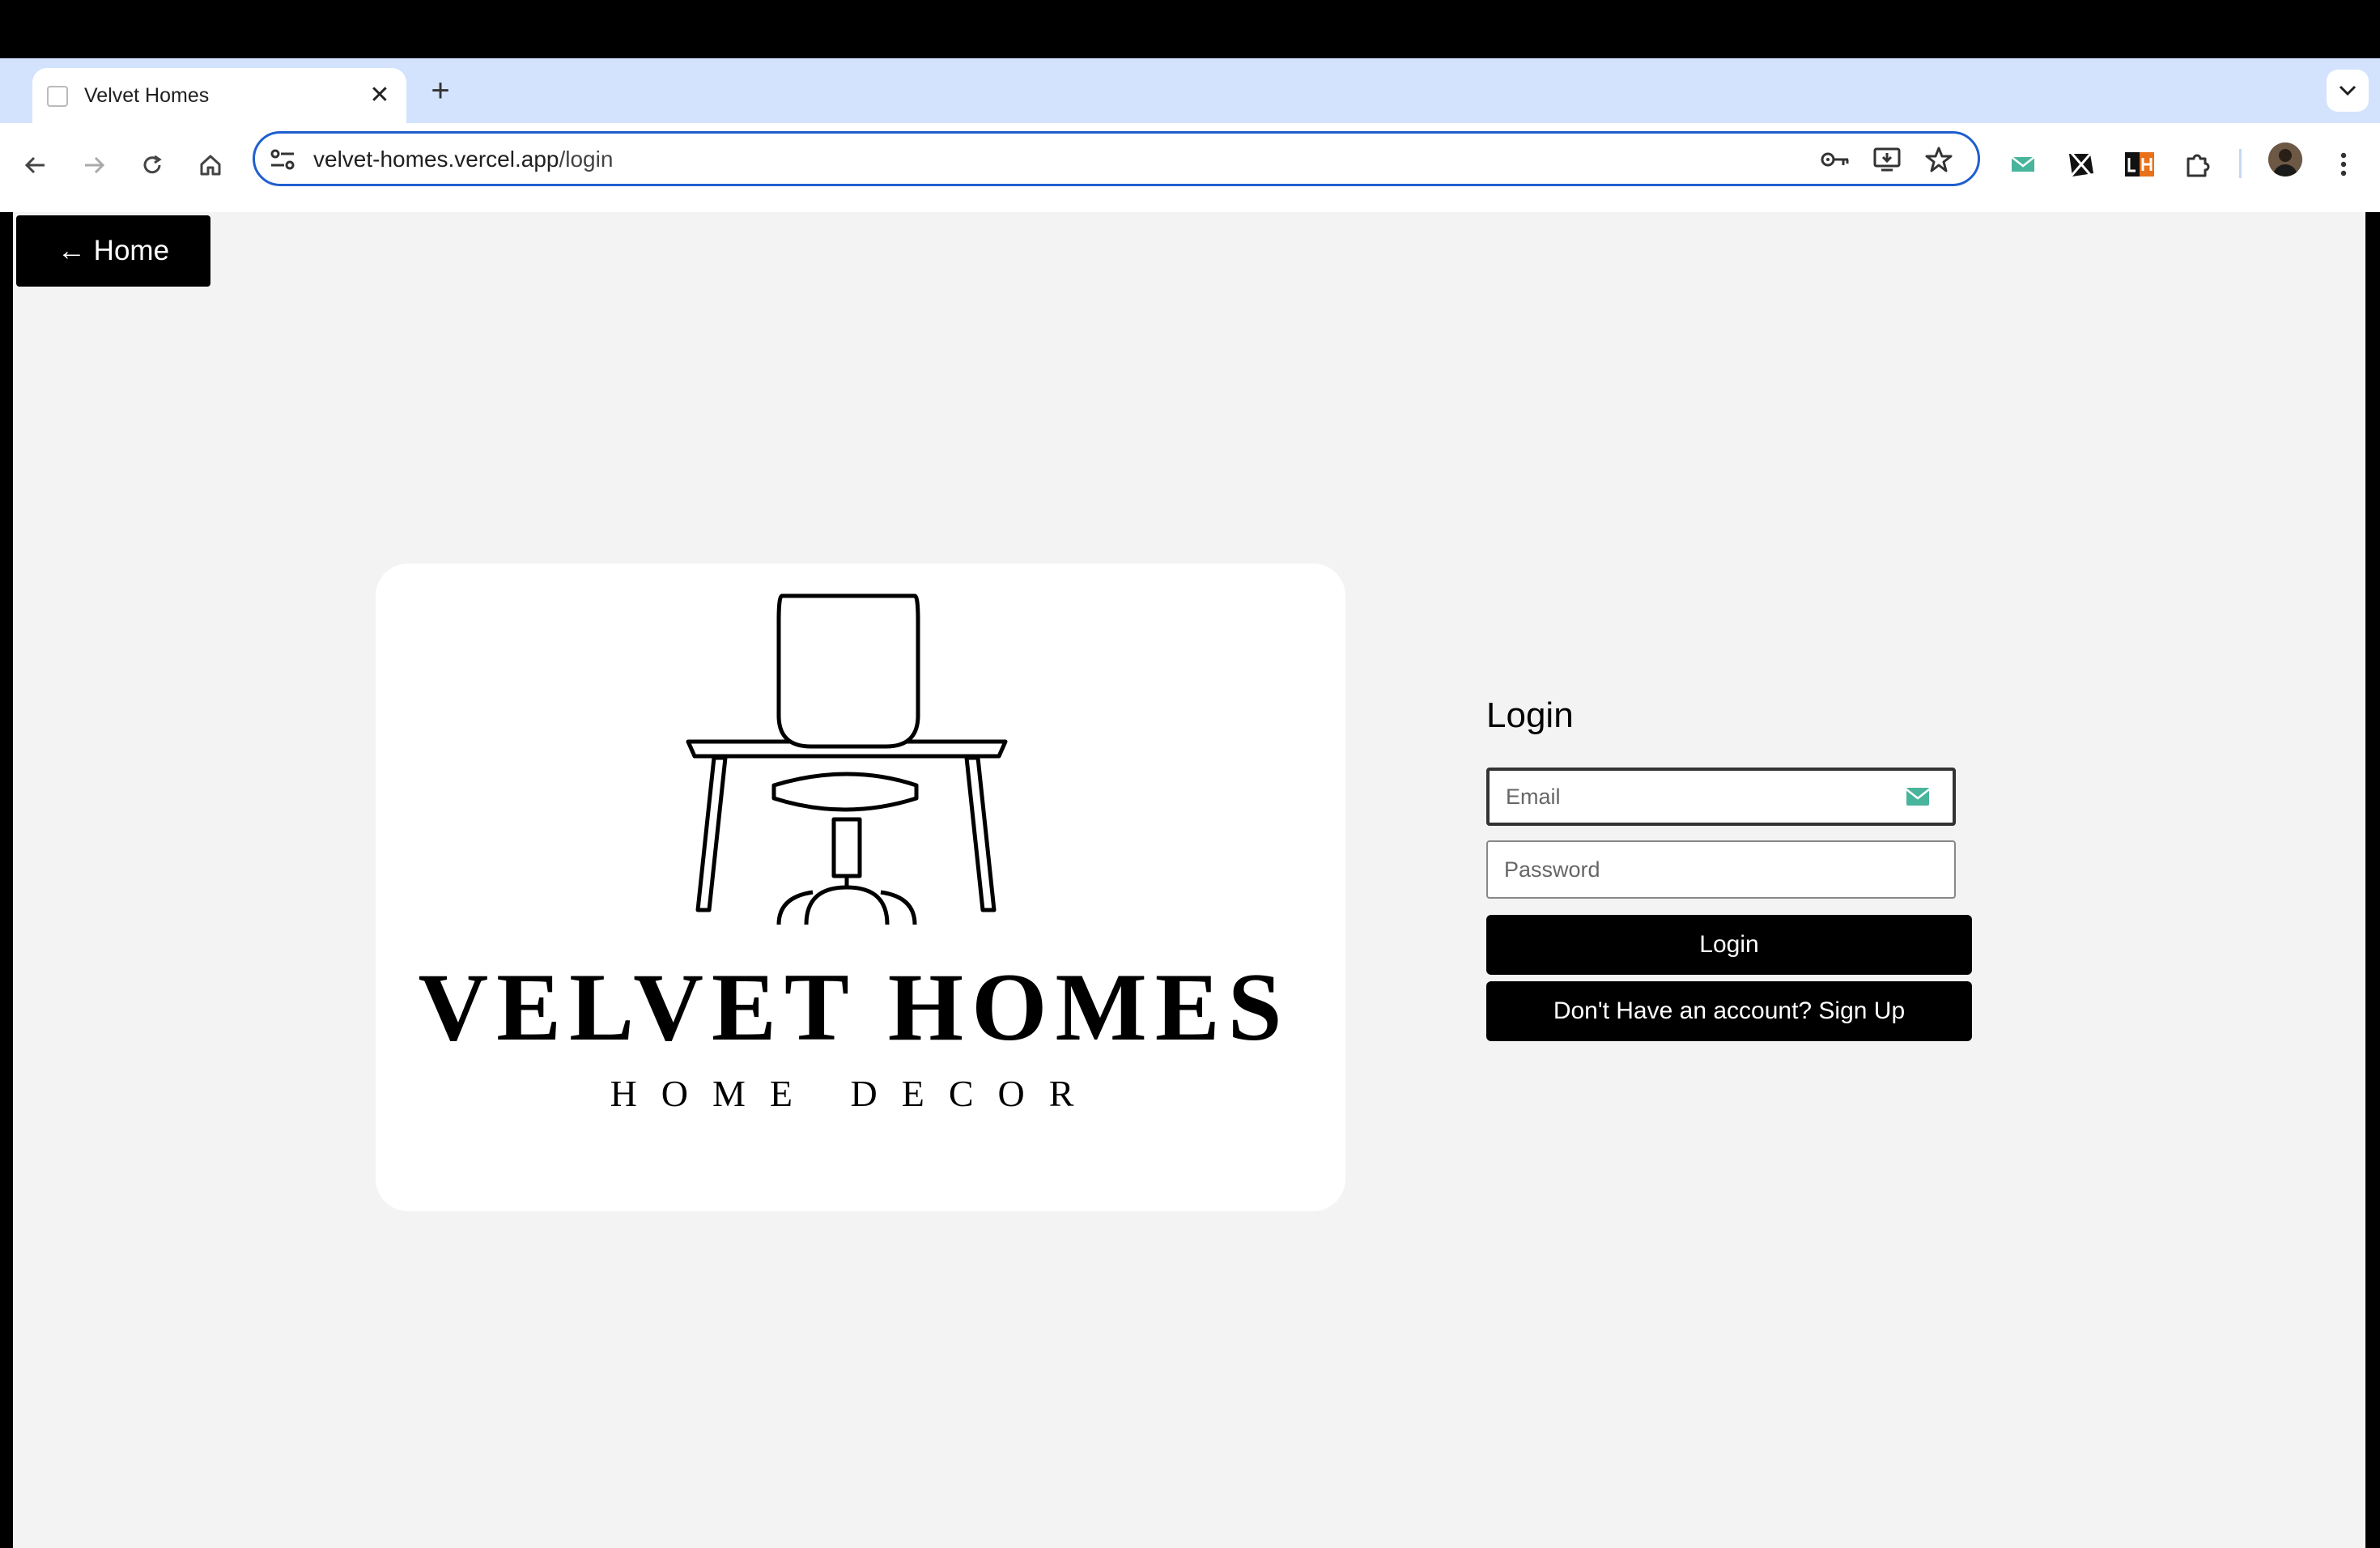  Describe the element at coordinates (854, 1093) in the screenshot. I see `logo-tagline-text: HOME DECOR` at that location.